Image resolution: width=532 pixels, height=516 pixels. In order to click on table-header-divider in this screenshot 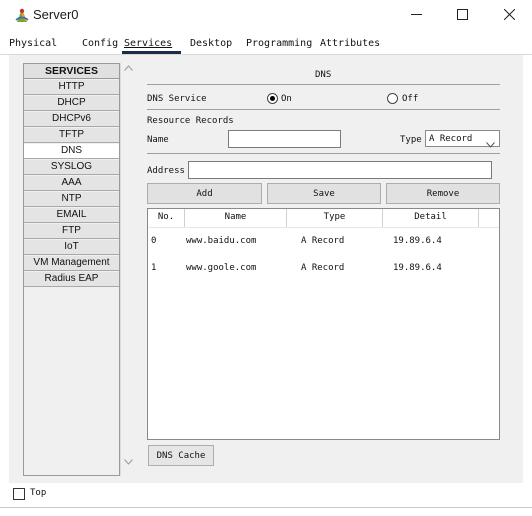, I will do `click(323, 227)`.